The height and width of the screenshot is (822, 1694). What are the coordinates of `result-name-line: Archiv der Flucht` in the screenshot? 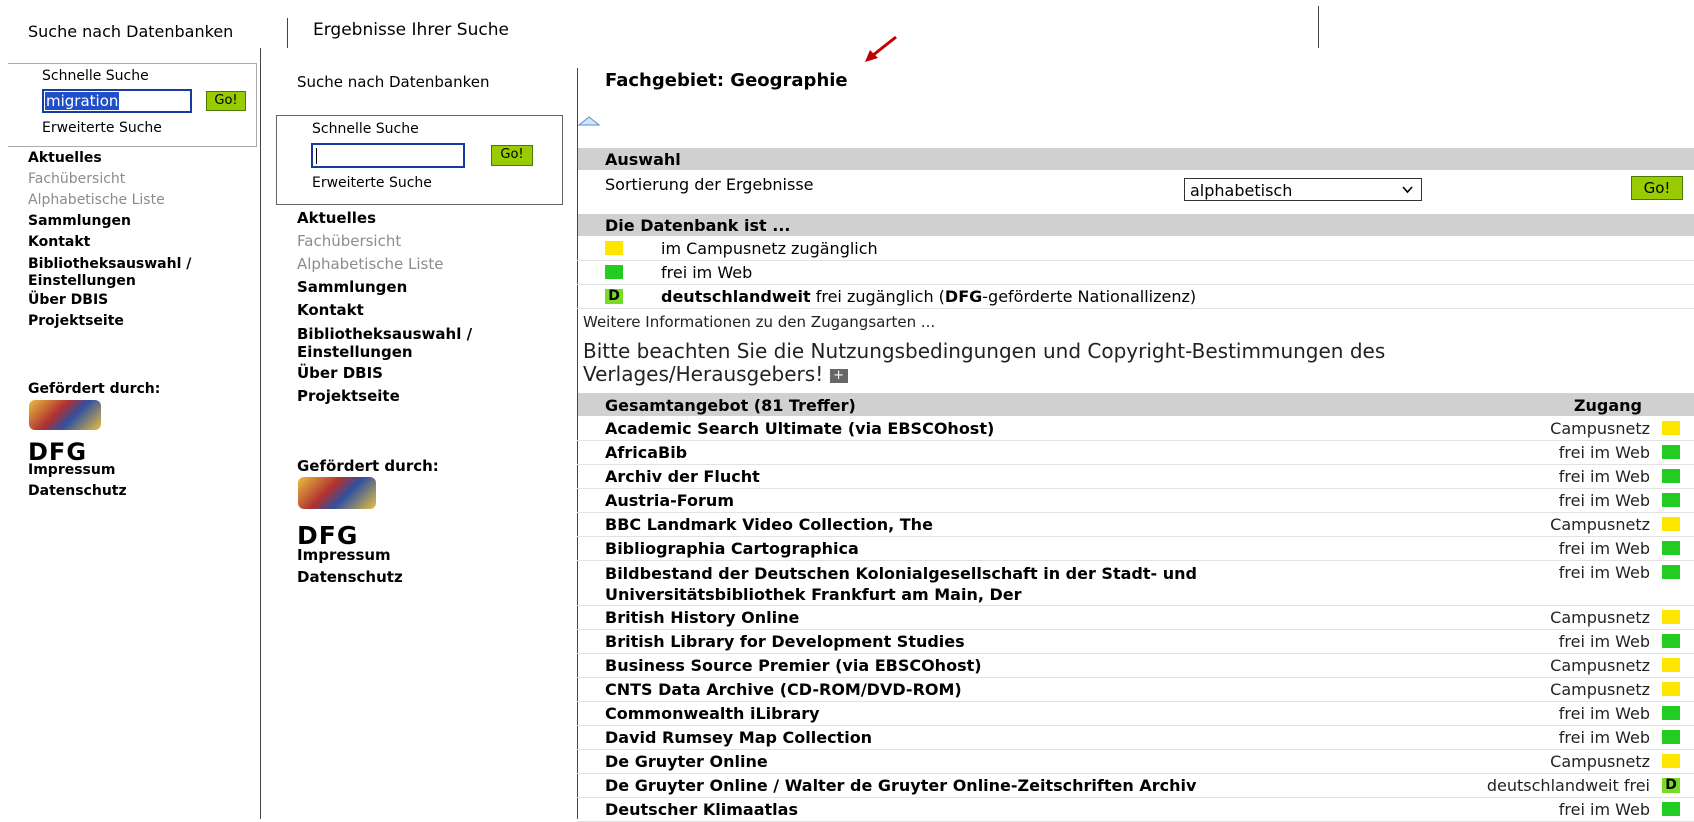 It's located at (682, 476).